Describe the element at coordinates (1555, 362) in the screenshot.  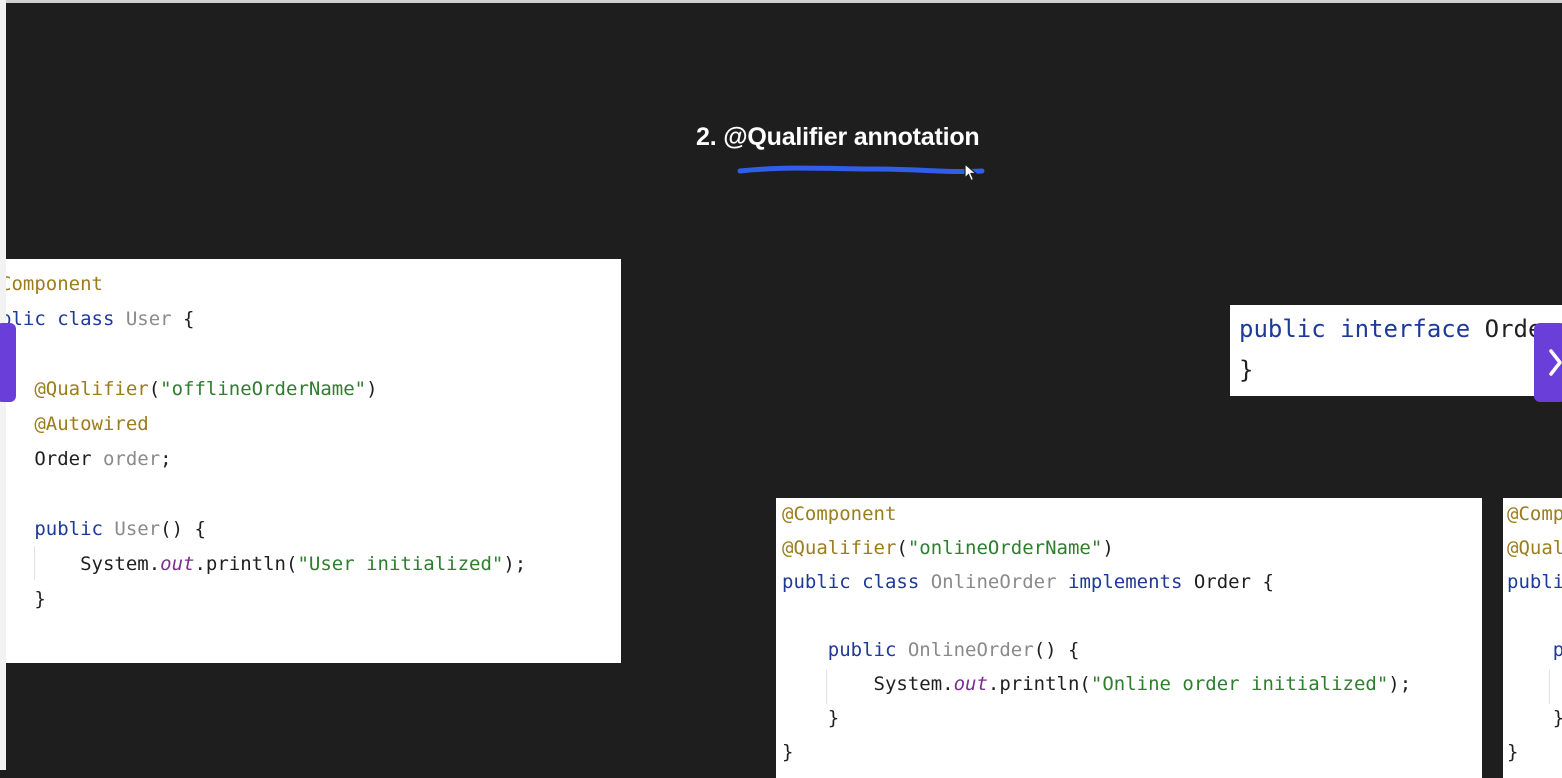
I see `chevron-right-icon` at that location.